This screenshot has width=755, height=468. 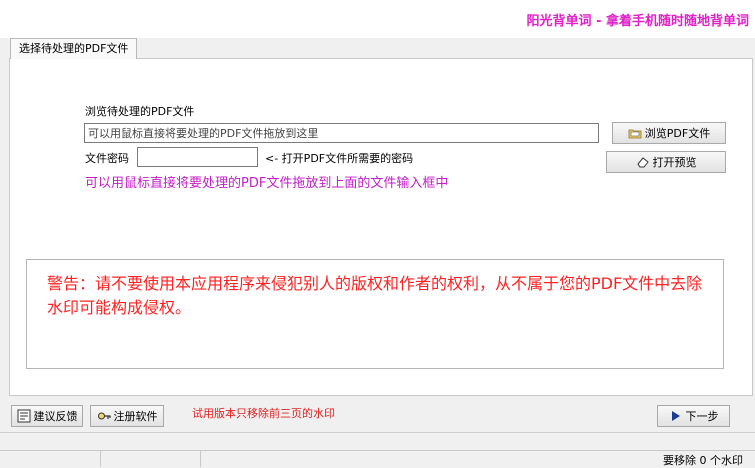 What do you see at coordinates (24, 416) in the screenshot?
I see `feedback-icon` at bounding box center [24, 416].